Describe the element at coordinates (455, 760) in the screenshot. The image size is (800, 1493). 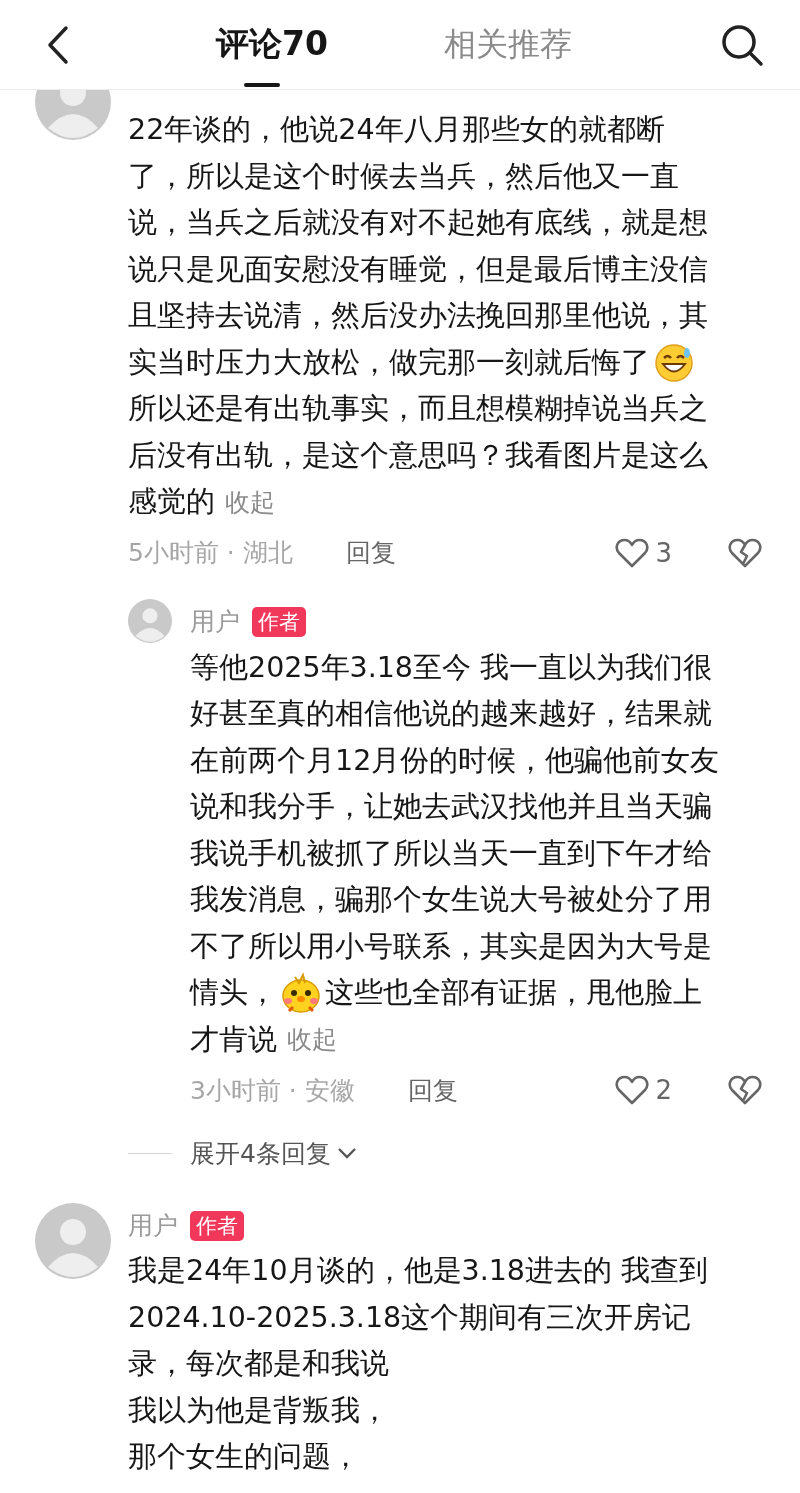
I see `comment-text: 在前两个月12月份的时候，他骗他前女友` at that location.